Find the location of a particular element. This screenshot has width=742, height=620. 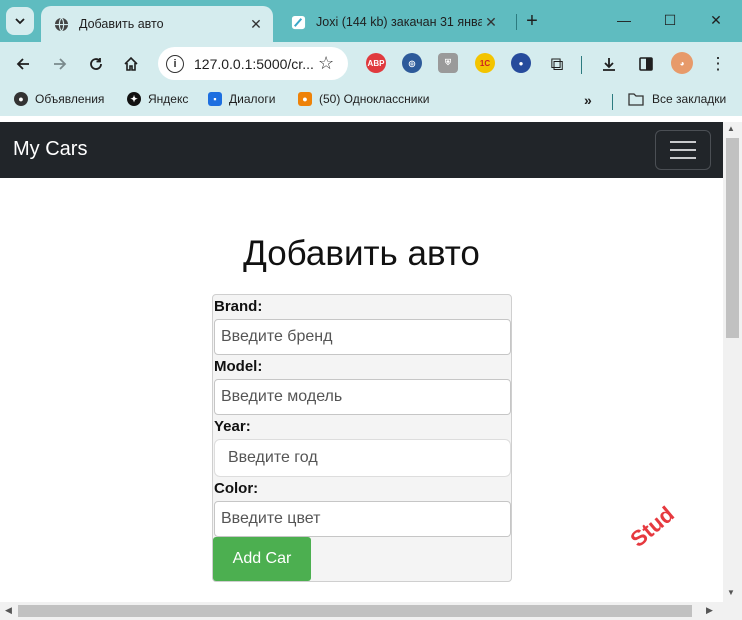

forward-icon is located at coordinates (60, 64).